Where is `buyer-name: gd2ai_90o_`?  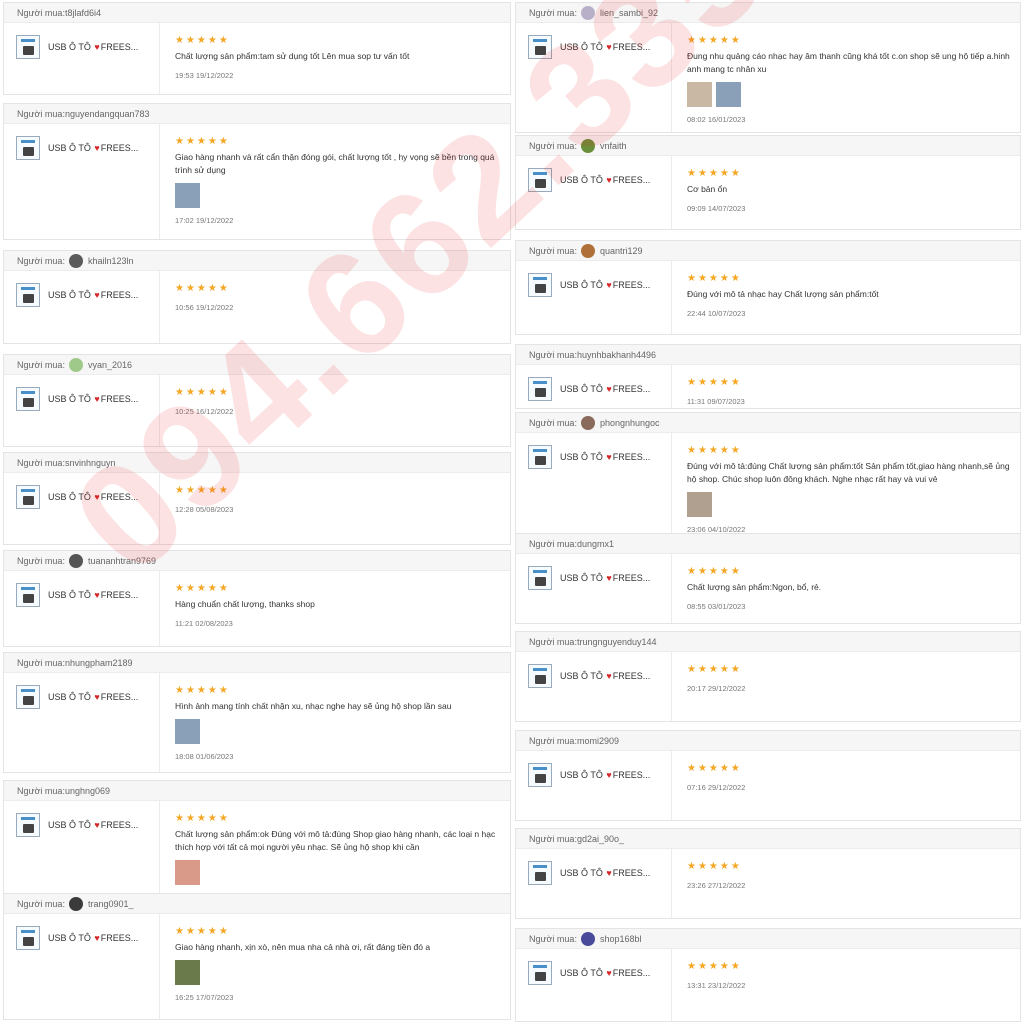 buyer-name: gd2ai_90o_ is located at coordinates (600, 839).